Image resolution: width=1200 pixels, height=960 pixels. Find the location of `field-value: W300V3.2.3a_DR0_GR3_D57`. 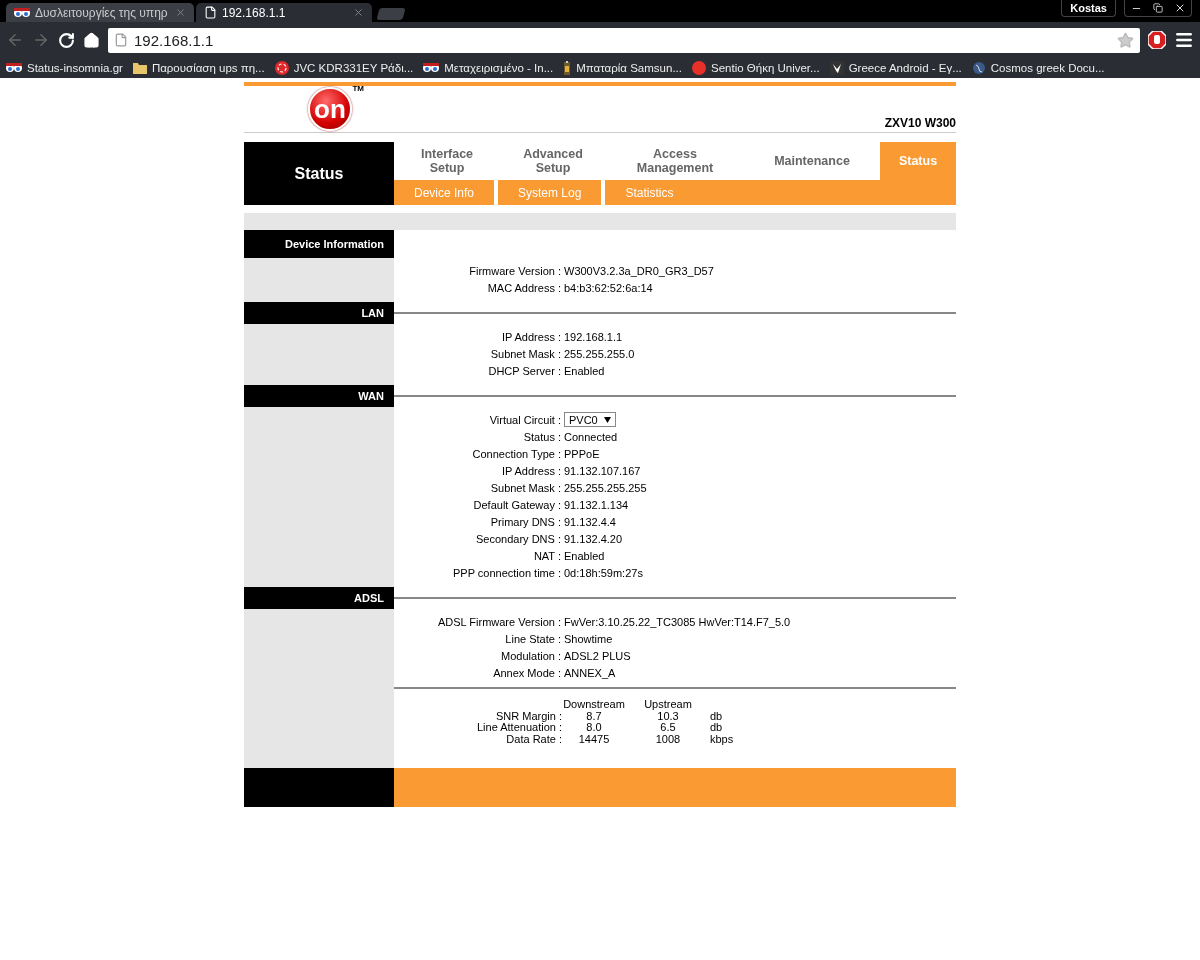

field-value: W300V3.2.3a_DR0_GR3_D57 is located at coordinates (639, 270).